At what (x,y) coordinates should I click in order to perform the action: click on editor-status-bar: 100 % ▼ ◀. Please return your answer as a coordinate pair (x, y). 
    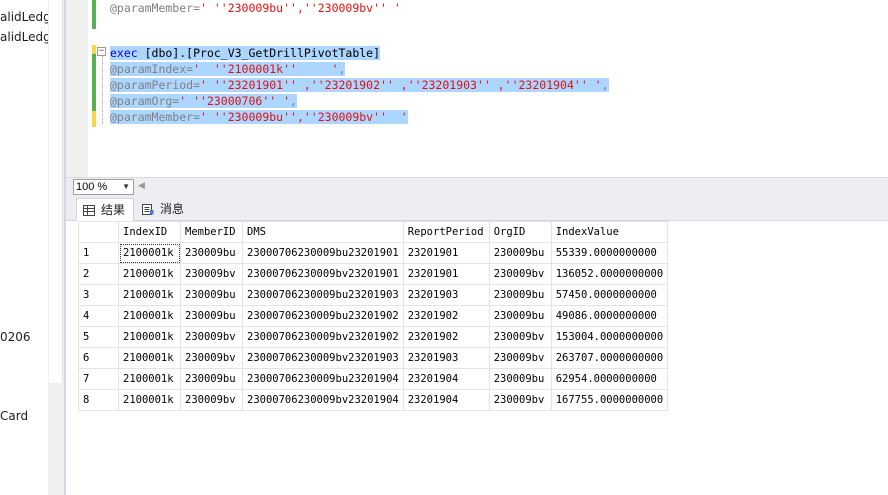
    Looking at the image, I should click on (477, 186).